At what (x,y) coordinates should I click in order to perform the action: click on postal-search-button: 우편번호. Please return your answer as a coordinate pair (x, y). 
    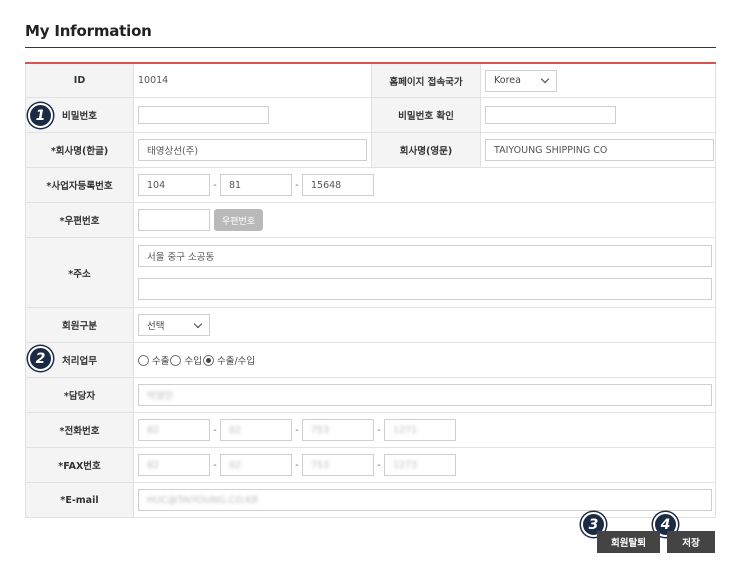
    Looking at the image, I should click on (239, 220).